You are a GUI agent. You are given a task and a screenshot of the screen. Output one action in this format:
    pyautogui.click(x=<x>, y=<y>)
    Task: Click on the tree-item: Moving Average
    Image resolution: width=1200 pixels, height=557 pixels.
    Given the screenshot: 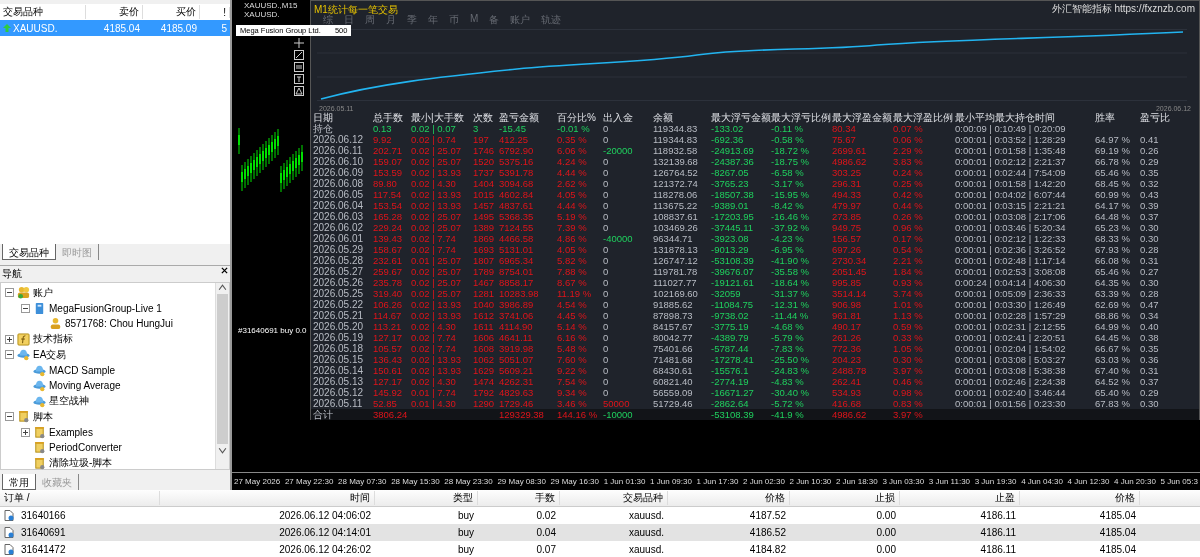 What is the action you would take?
    pyautogui.click(x=85, y=386)
    